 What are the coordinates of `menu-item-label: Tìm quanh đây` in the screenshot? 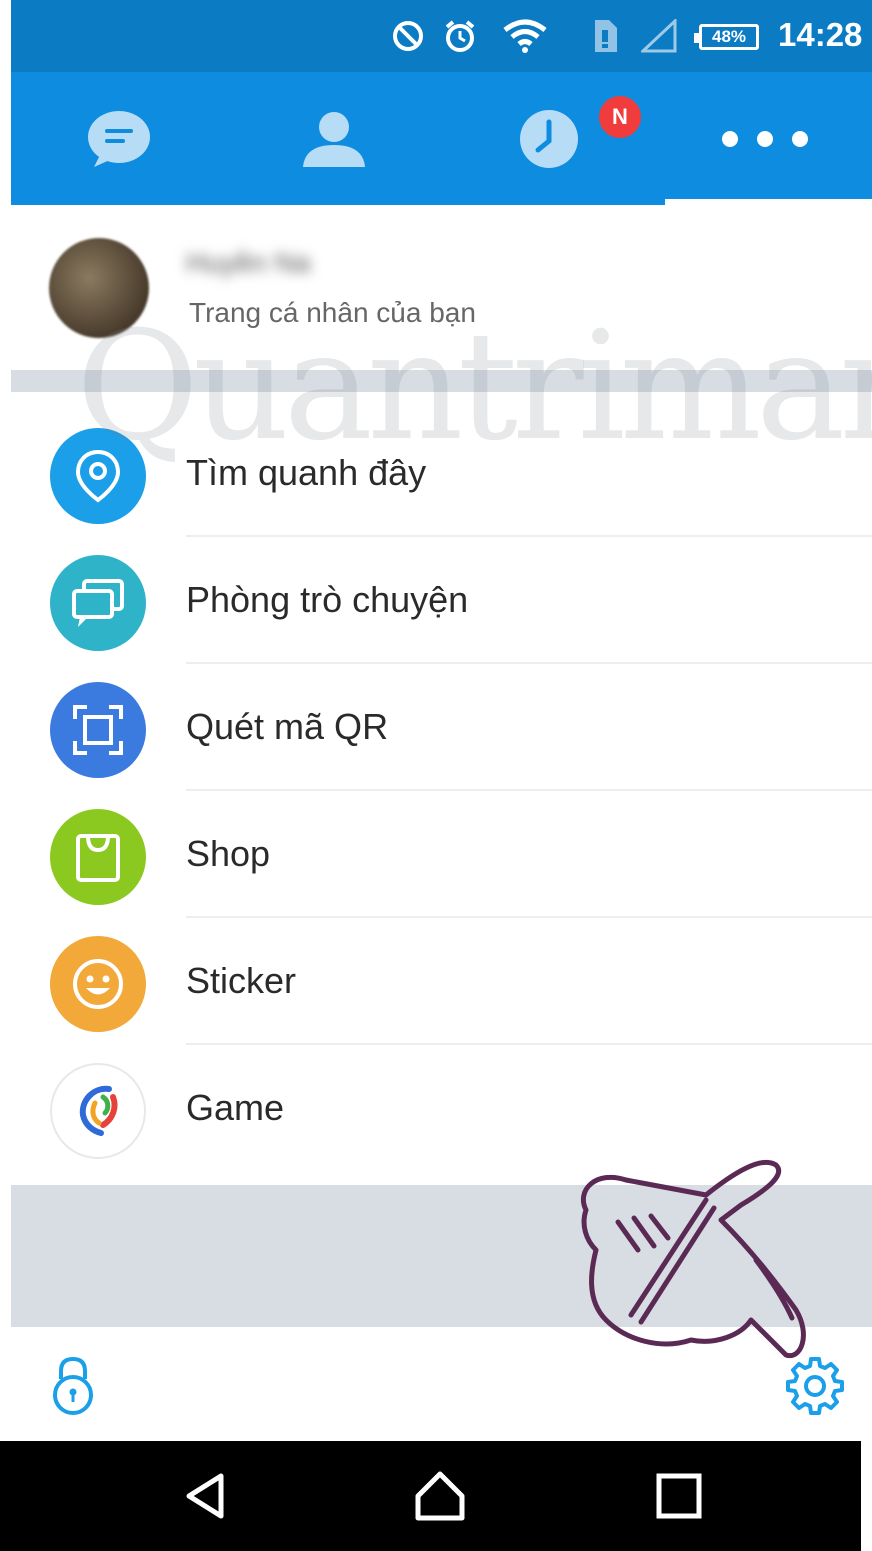 It's located at (306, 472).